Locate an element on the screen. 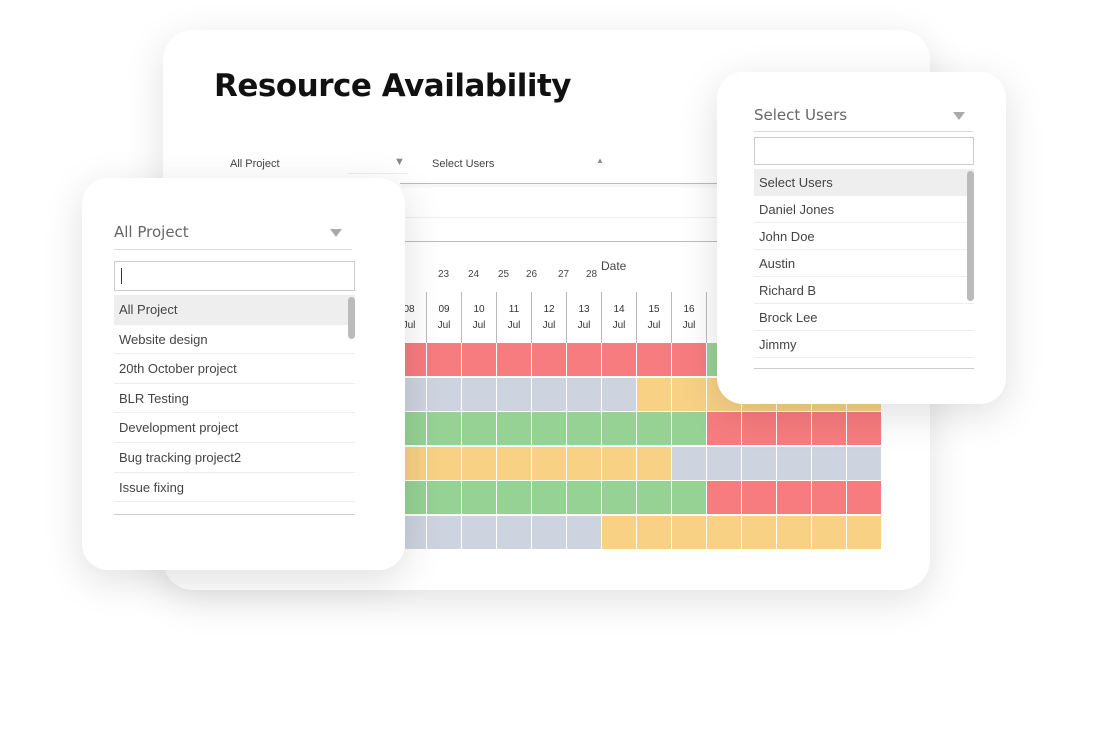 This screenshot has width=1094, height=739. dropdown-option: Daniel Jones is located at coordinates (864, 209).